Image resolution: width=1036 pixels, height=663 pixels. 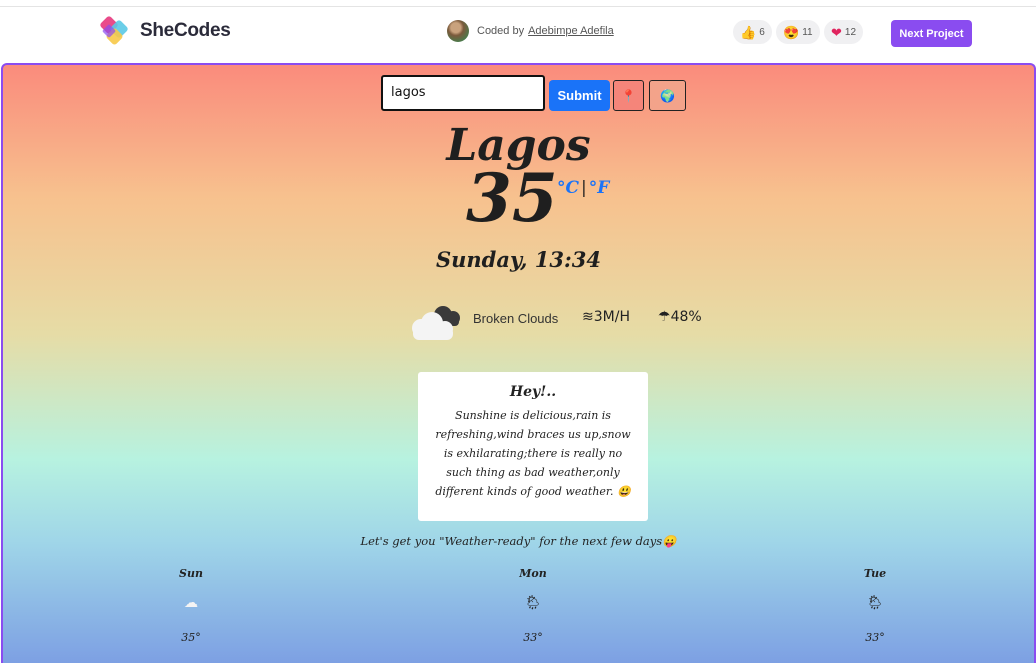 What do you see at coordinates (762, 32) in the screenshot?
I see `reaction-count: 6` at bounding box center [762, 32].